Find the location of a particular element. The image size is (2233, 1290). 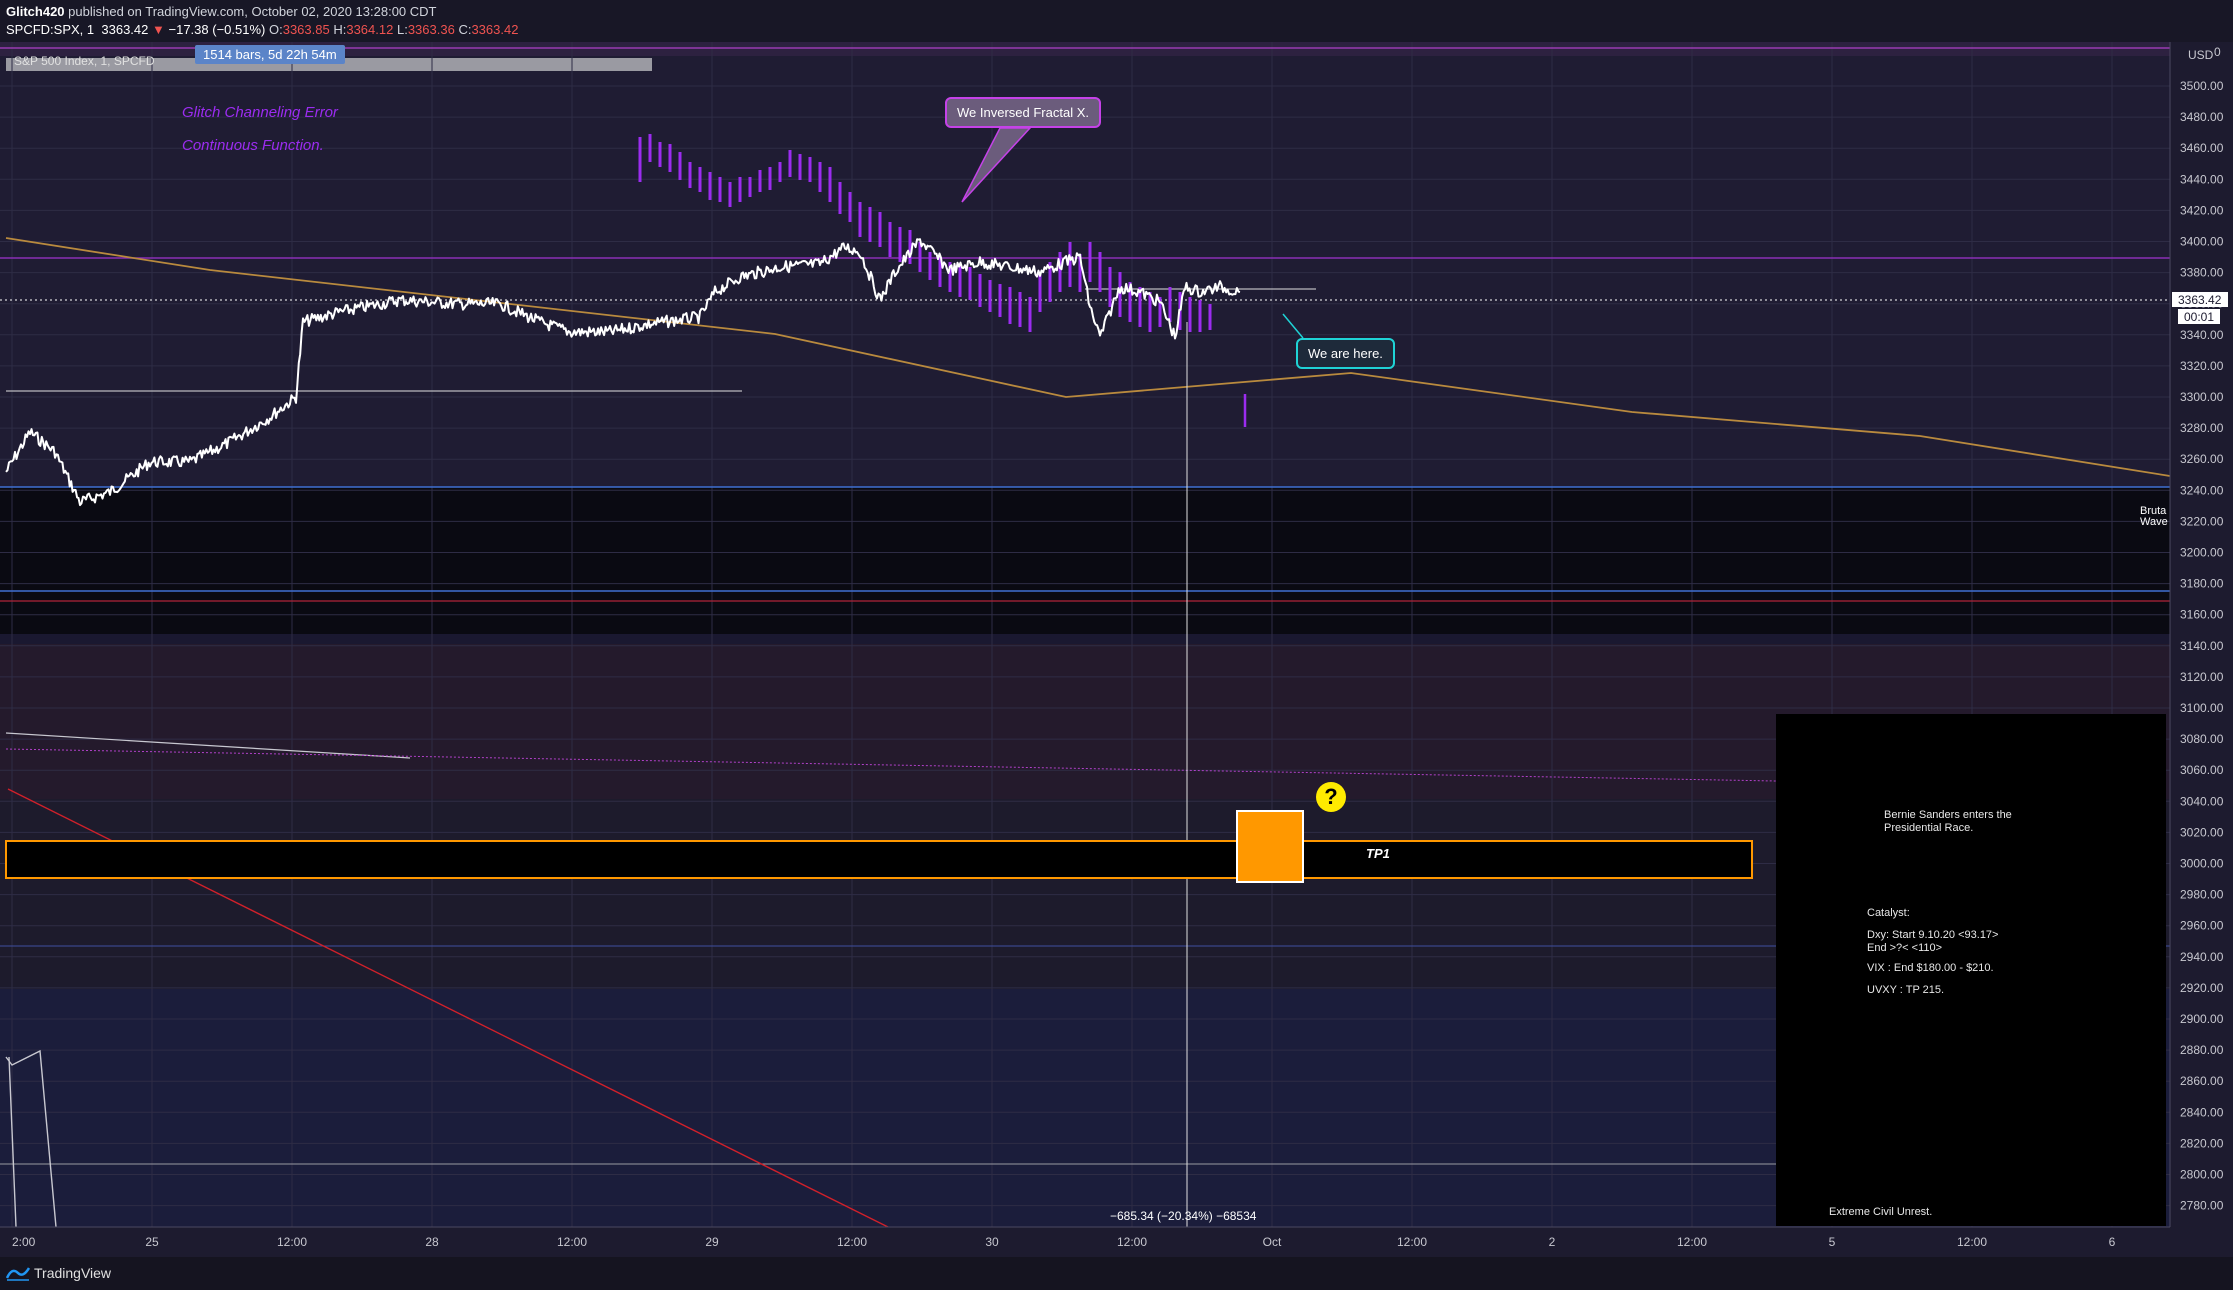

down-arrow-icon: ▼ is located at coordinates (158, 29).